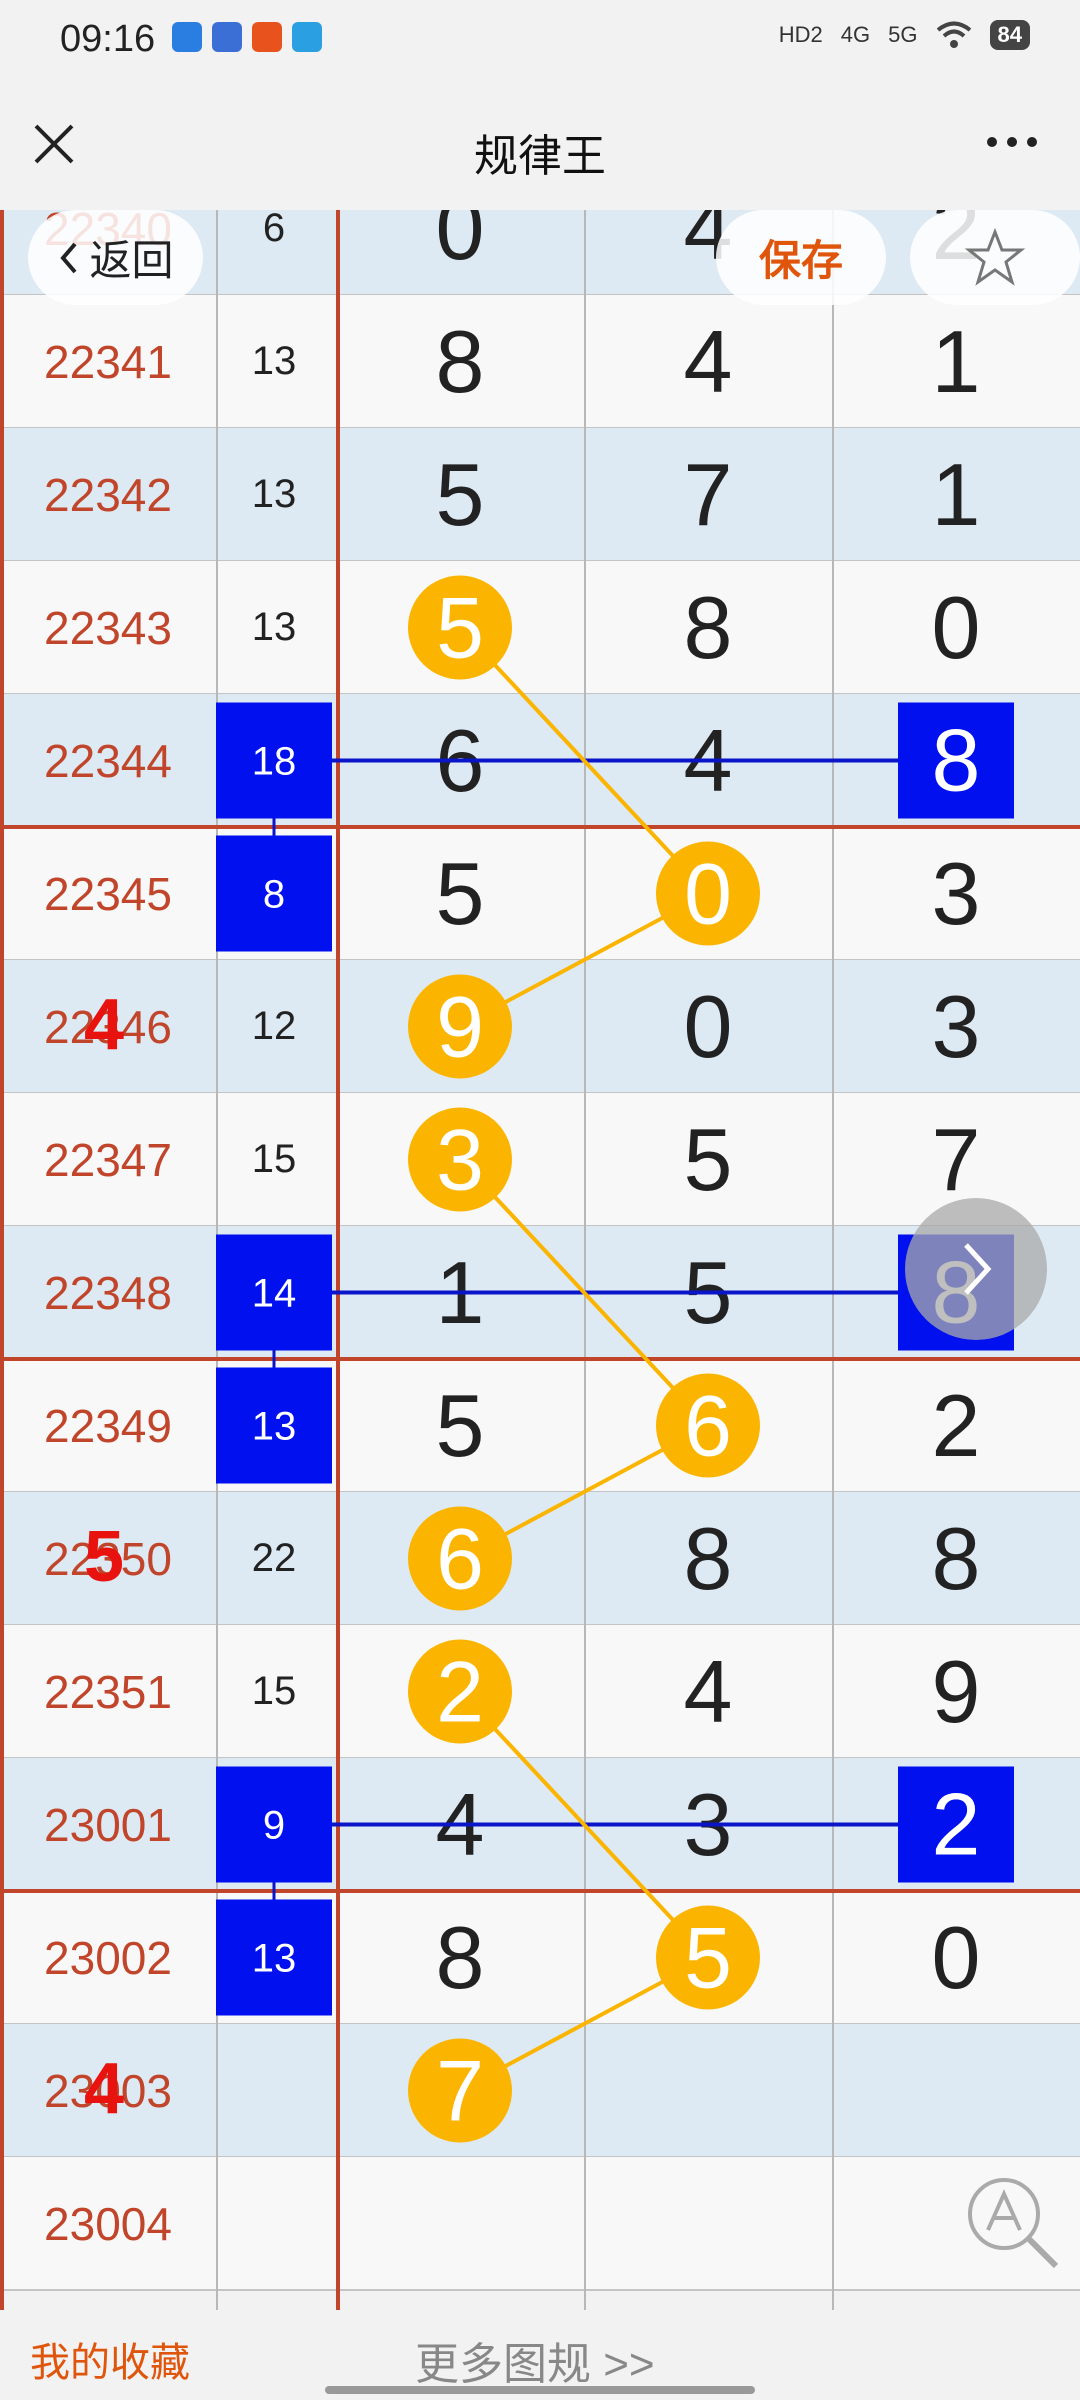  I want to click on cell-d1: 7, so click(460, 2090).